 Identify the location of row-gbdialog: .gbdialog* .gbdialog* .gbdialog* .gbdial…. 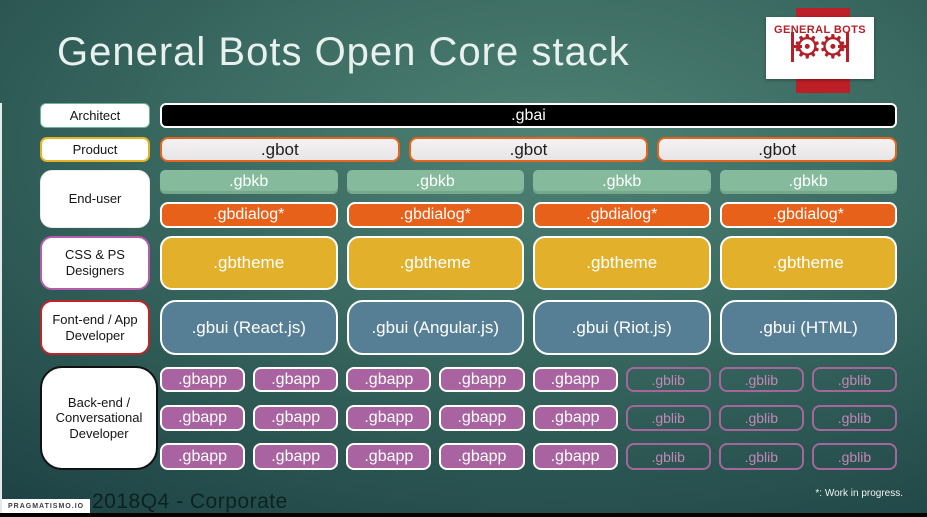
(528, 215).